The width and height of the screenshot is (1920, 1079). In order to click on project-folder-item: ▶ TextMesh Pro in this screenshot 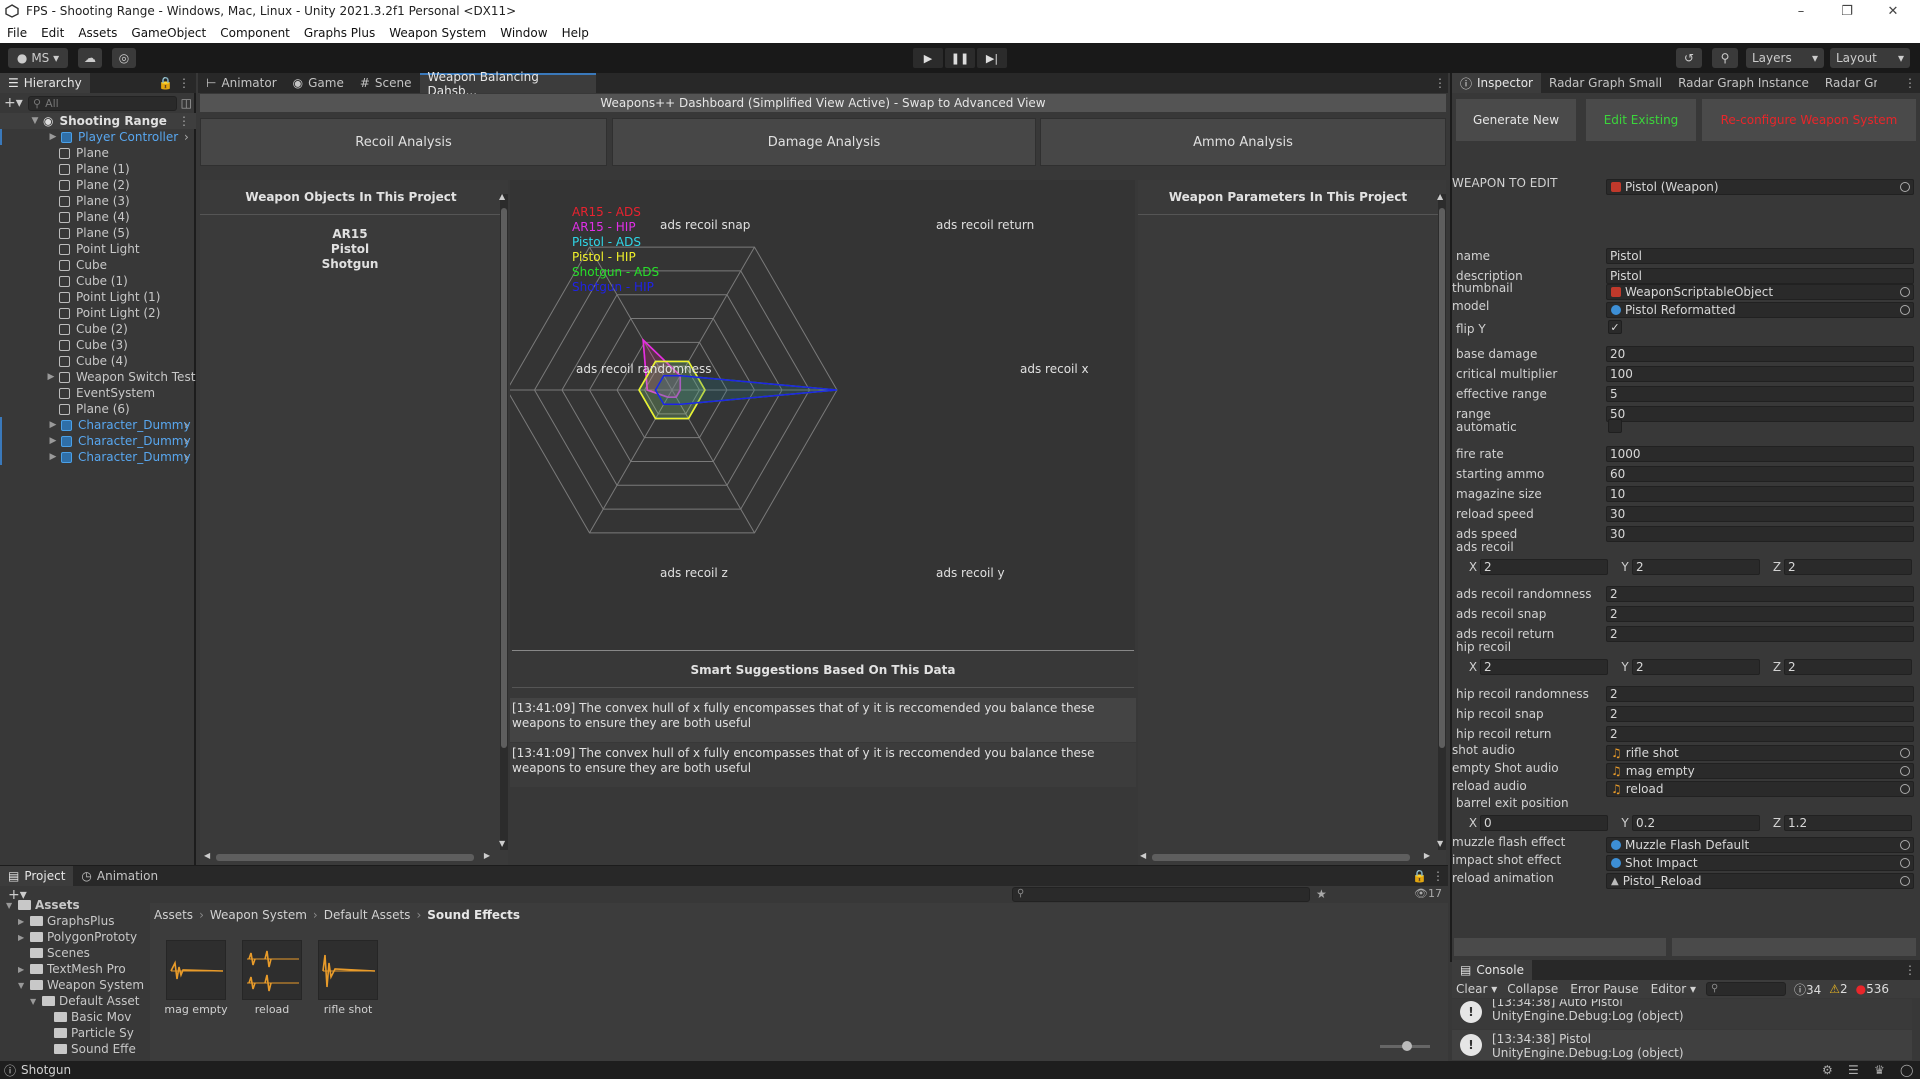, I will do `click(72, 969)`.